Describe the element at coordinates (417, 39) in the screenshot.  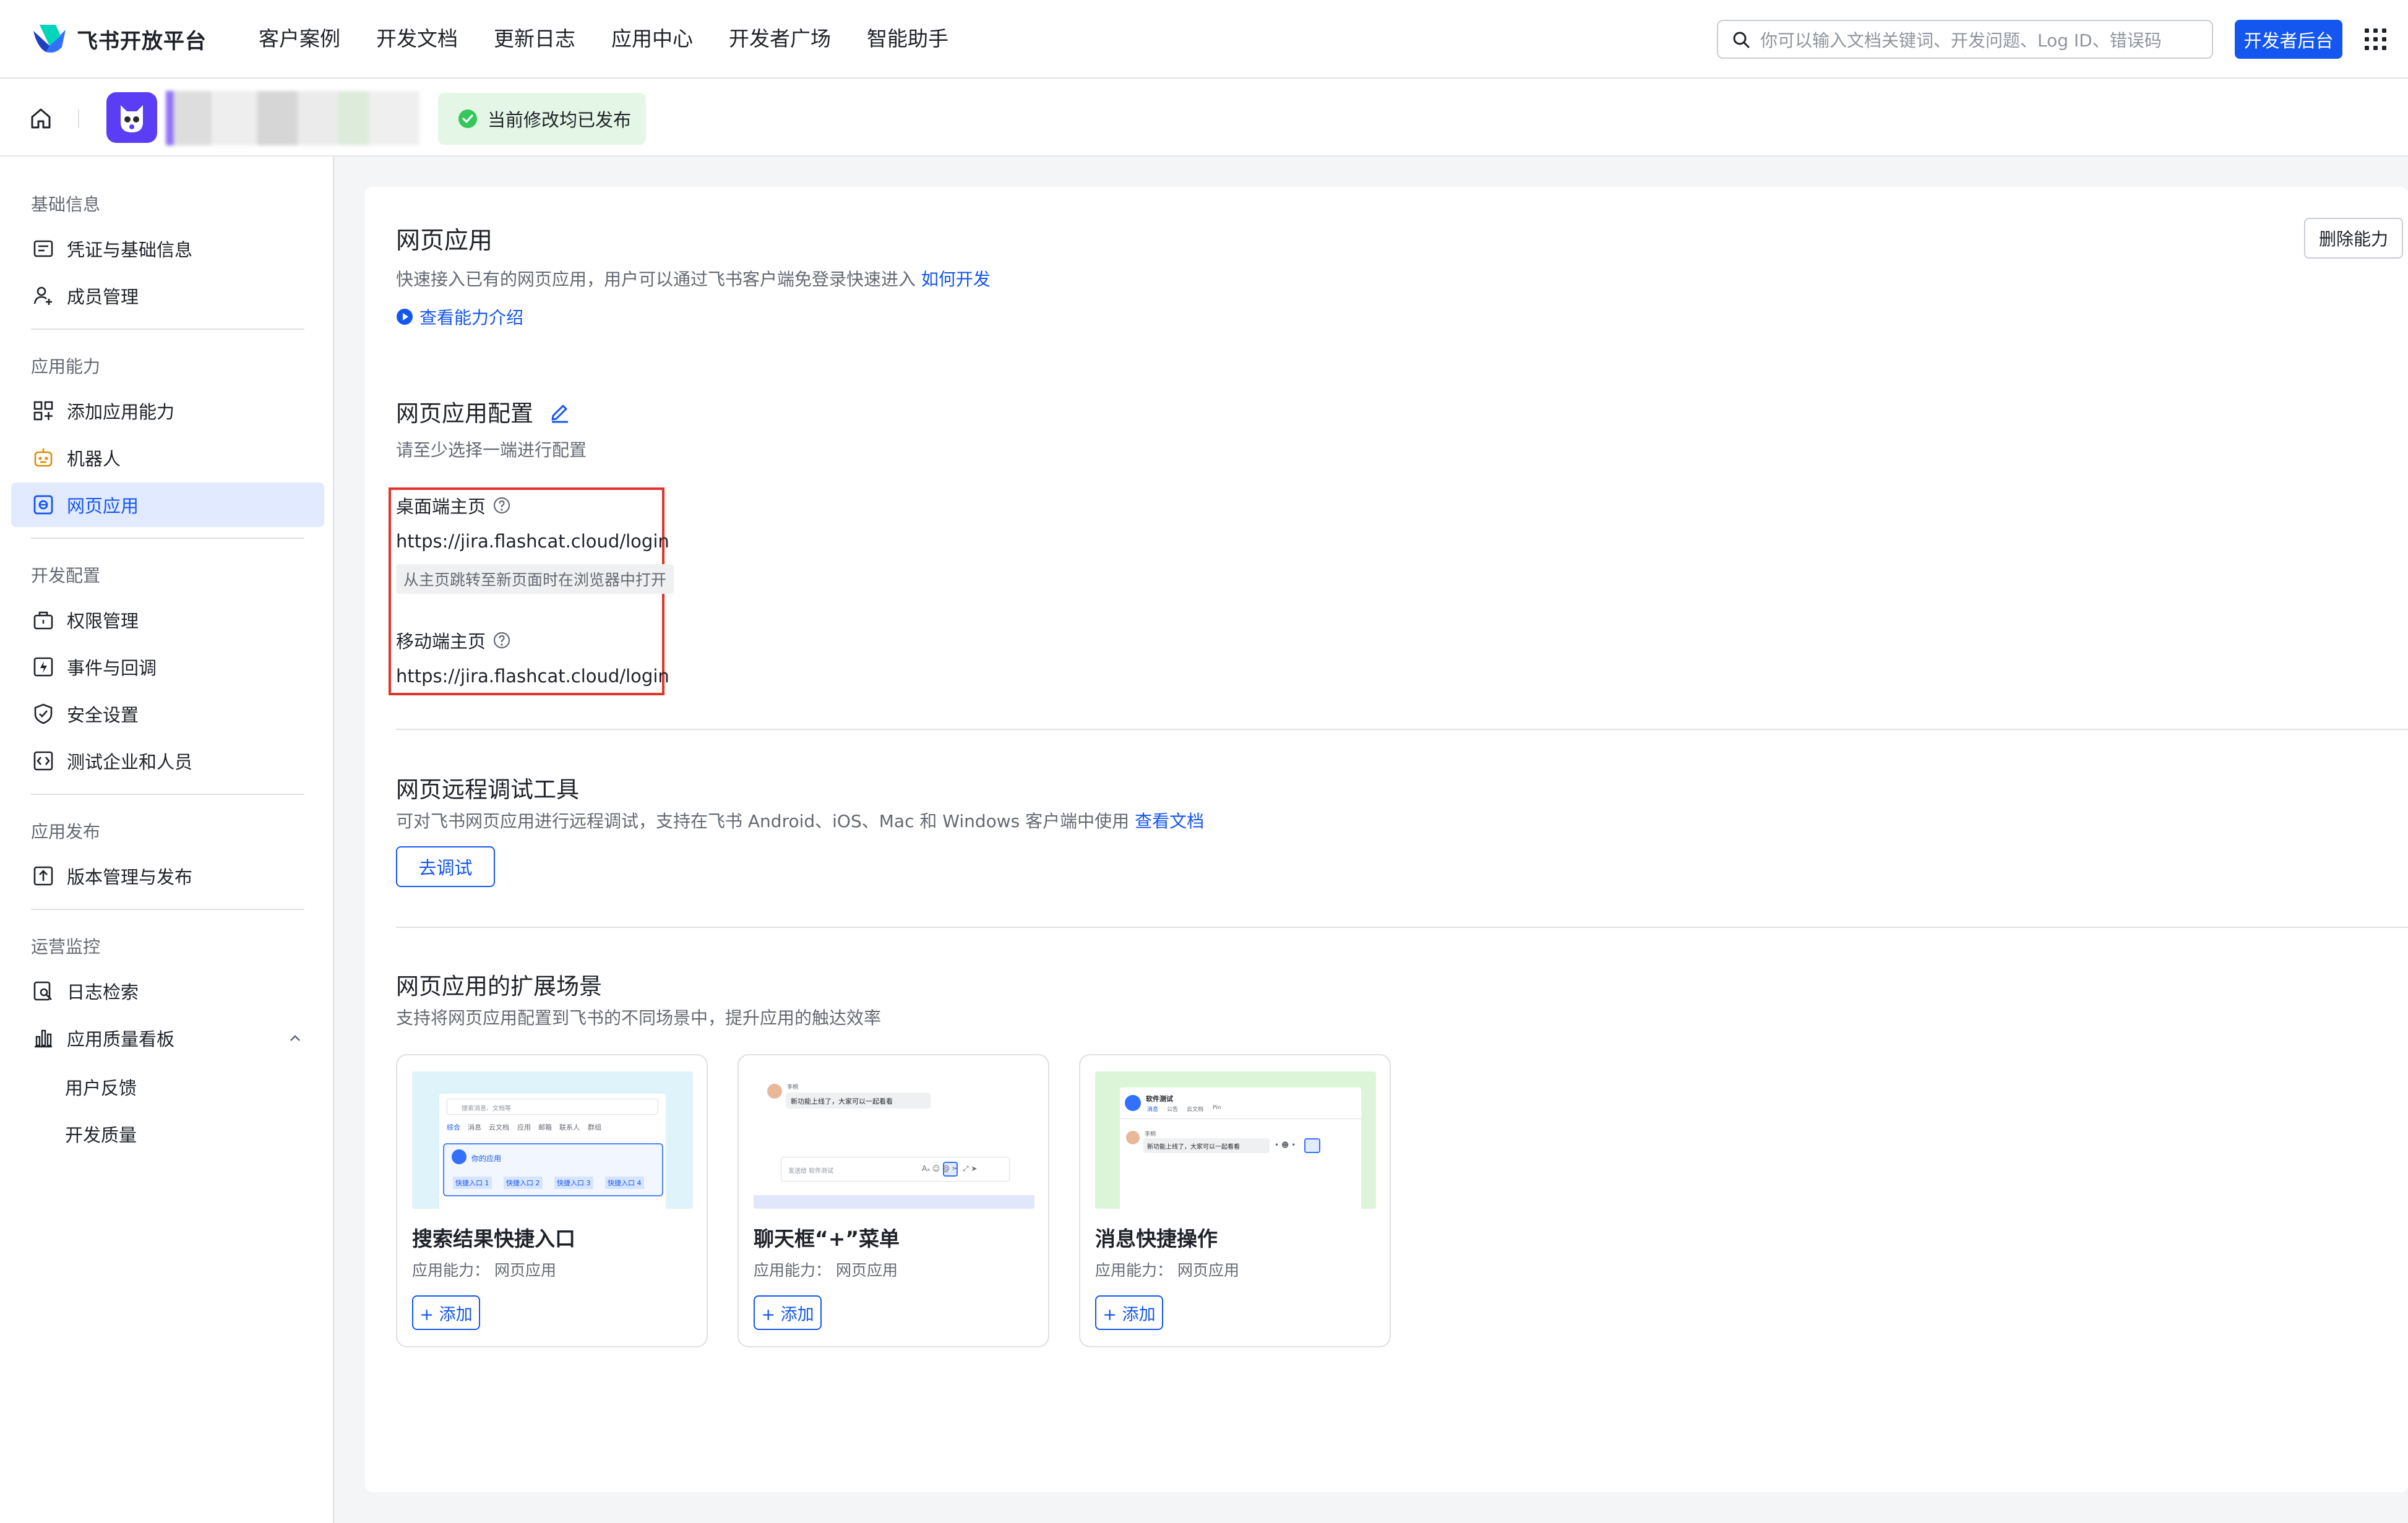
I see `nav-link-docs: 开发文档` at that location.